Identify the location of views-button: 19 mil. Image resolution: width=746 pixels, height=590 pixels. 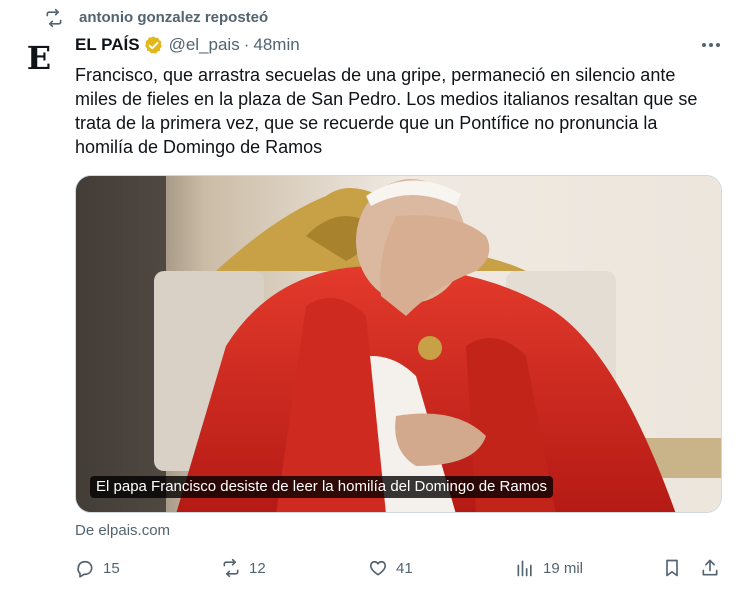
(549, 568).